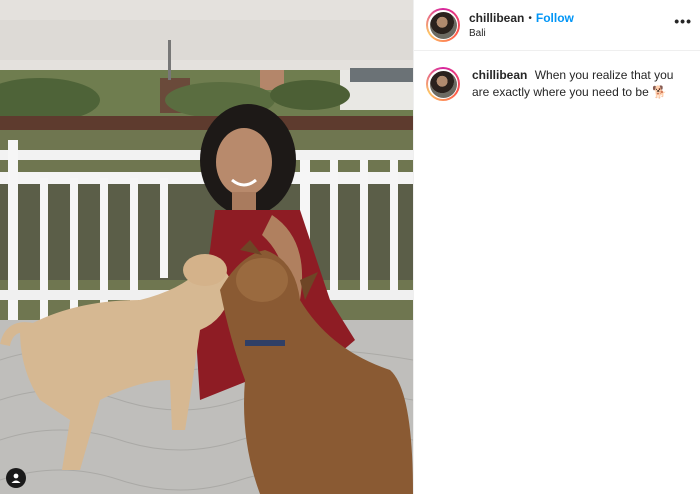  What do you see at coordinates (496, 18) in the screenshot?
I see `username-link: chillibean` at bounding box center [496, 18].